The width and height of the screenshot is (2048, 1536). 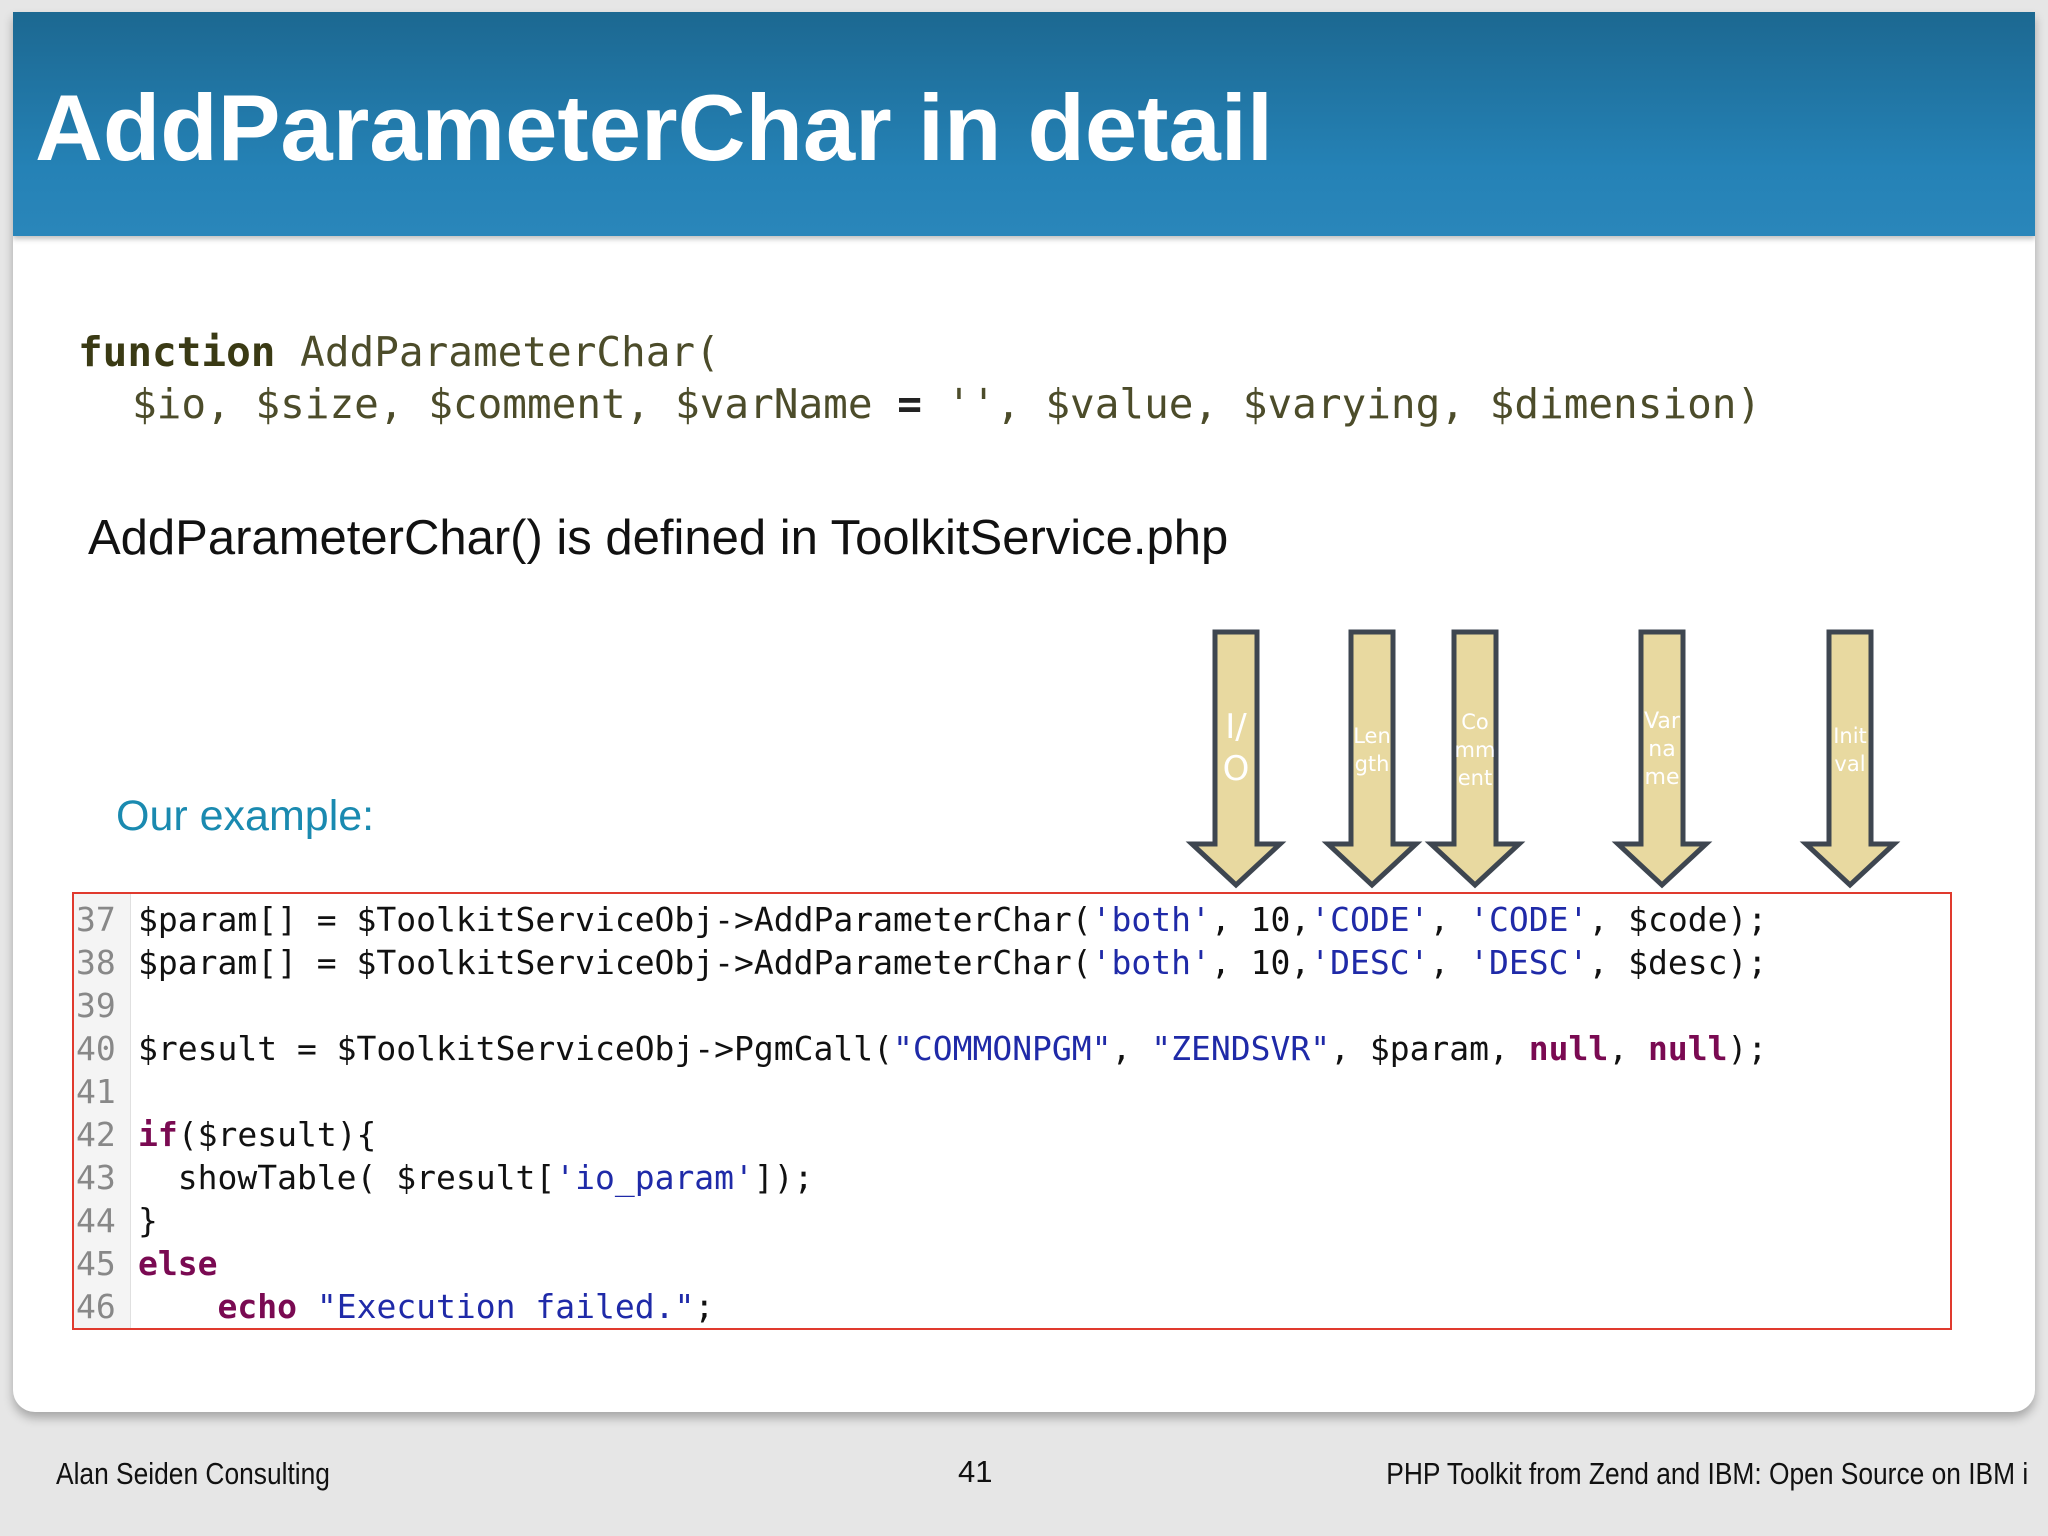 I want to click on code-text: else, so click(x=174, y=1263).